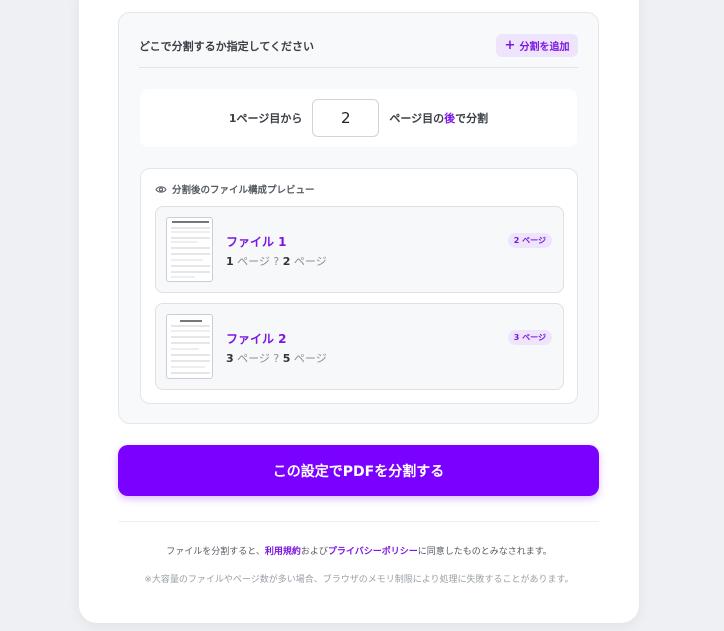 This screenshot has width=724, height=631. Describe the element at coordinates (256, 339) in the screenshot. I see `file-name: ファイル 2` at that location.